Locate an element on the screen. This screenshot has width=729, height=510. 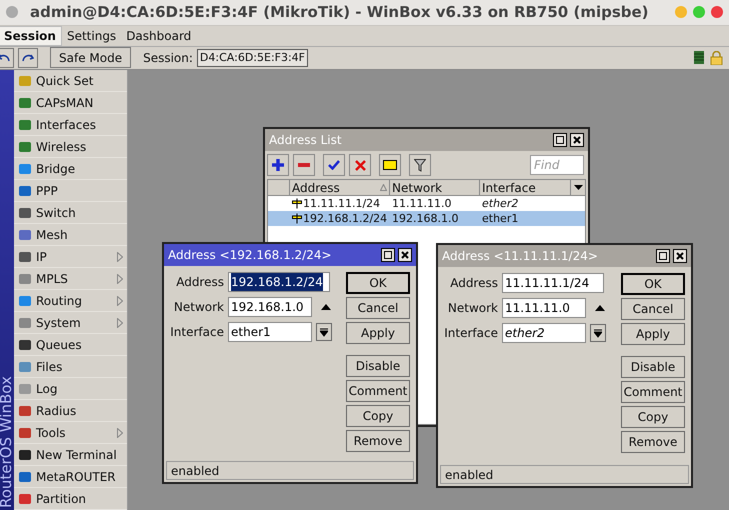
table-row: 192.168.1.2/24 192.168.1.0 ether1 is located at coordinates (426, 218).